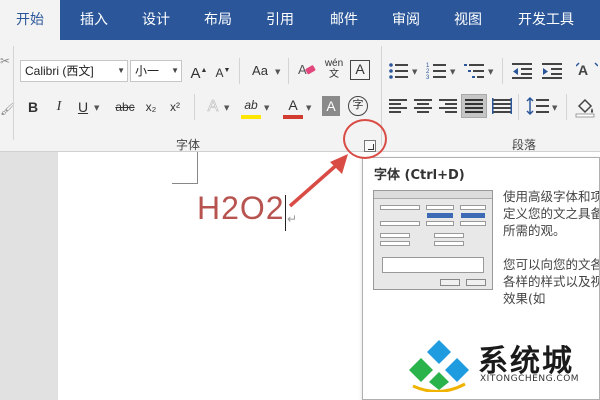  I want to click on bold-button: B, so click(33, 107).